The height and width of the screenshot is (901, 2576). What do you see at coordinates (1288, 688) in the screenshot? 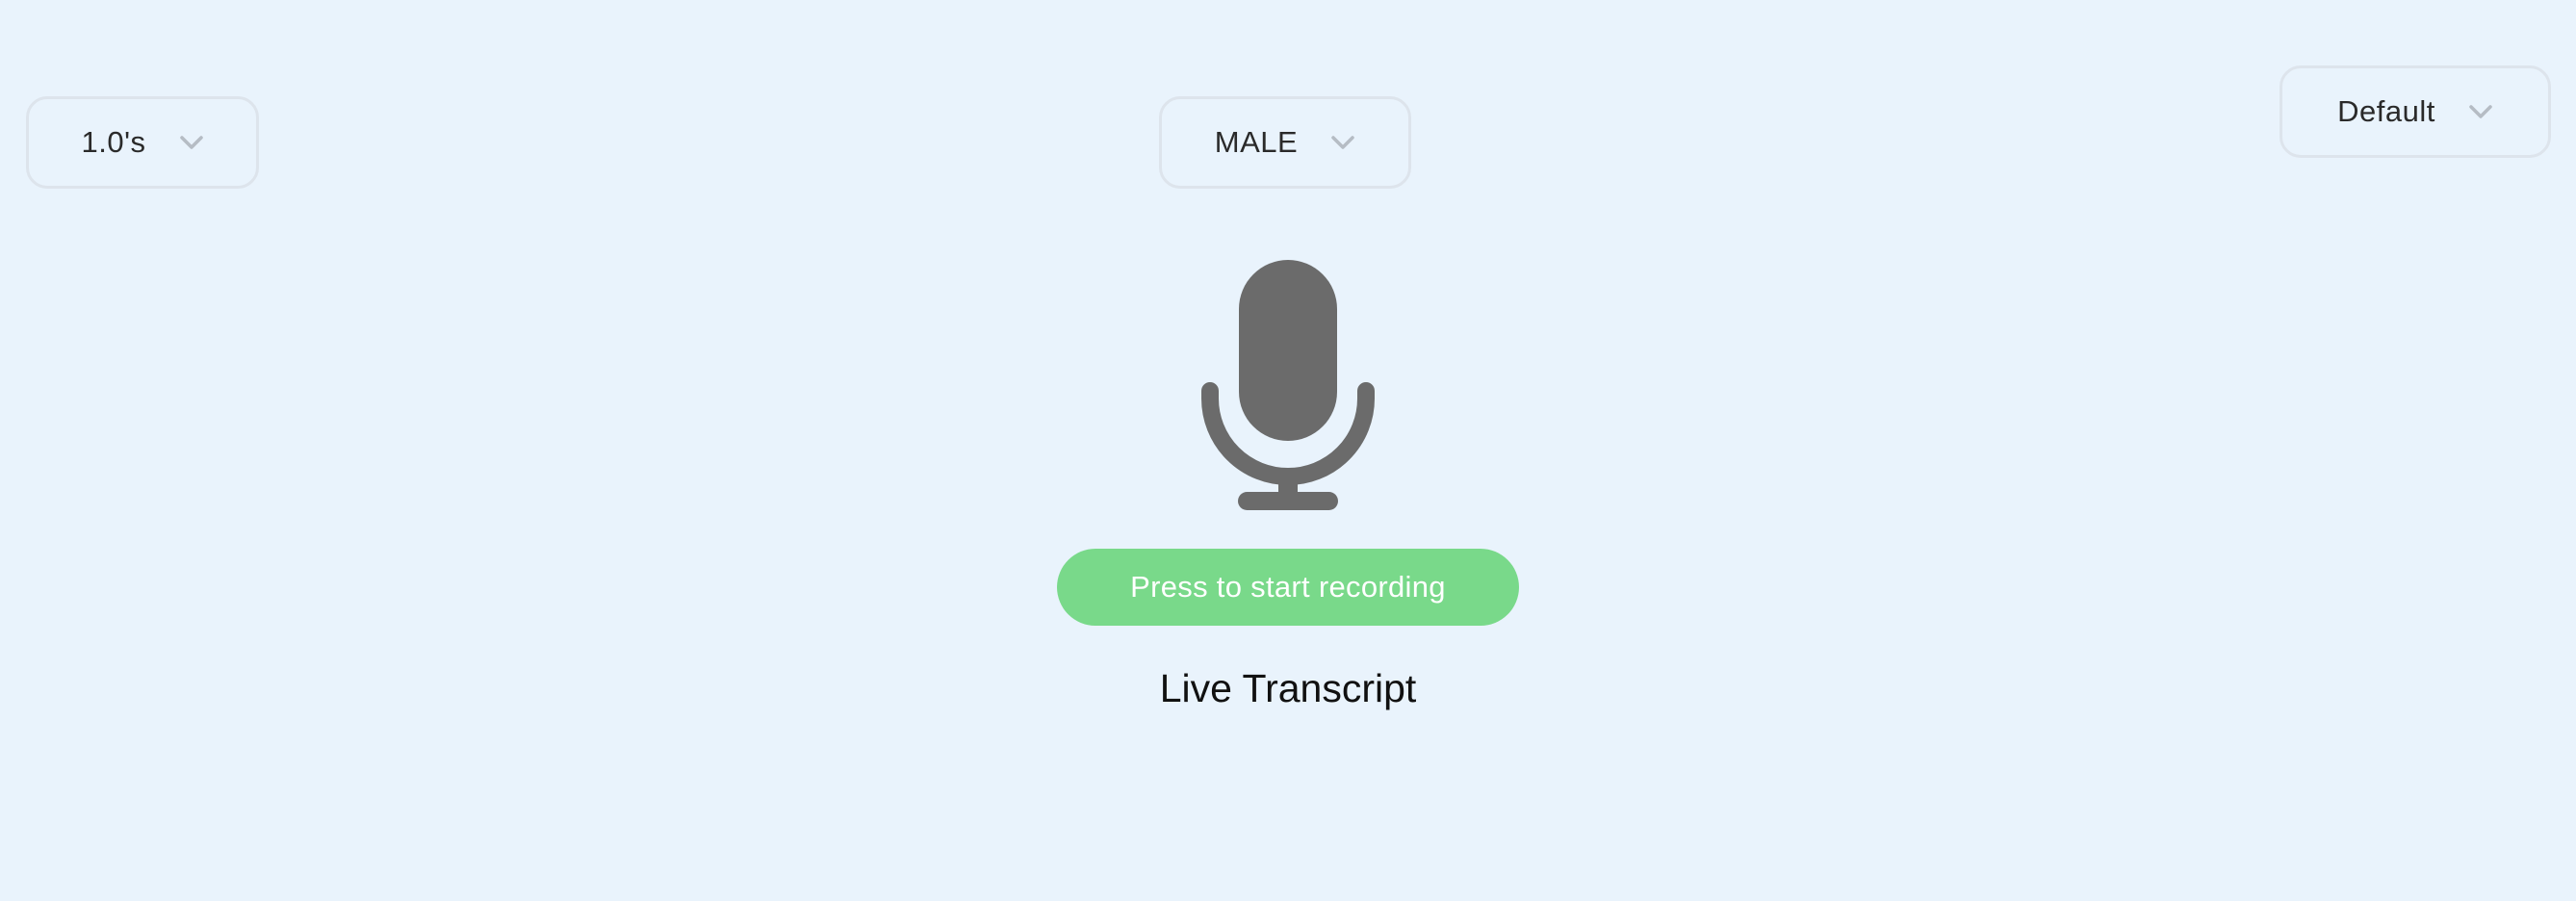
I see `transcript-heading: Live Transcript` at bounding box center [1288, 688].